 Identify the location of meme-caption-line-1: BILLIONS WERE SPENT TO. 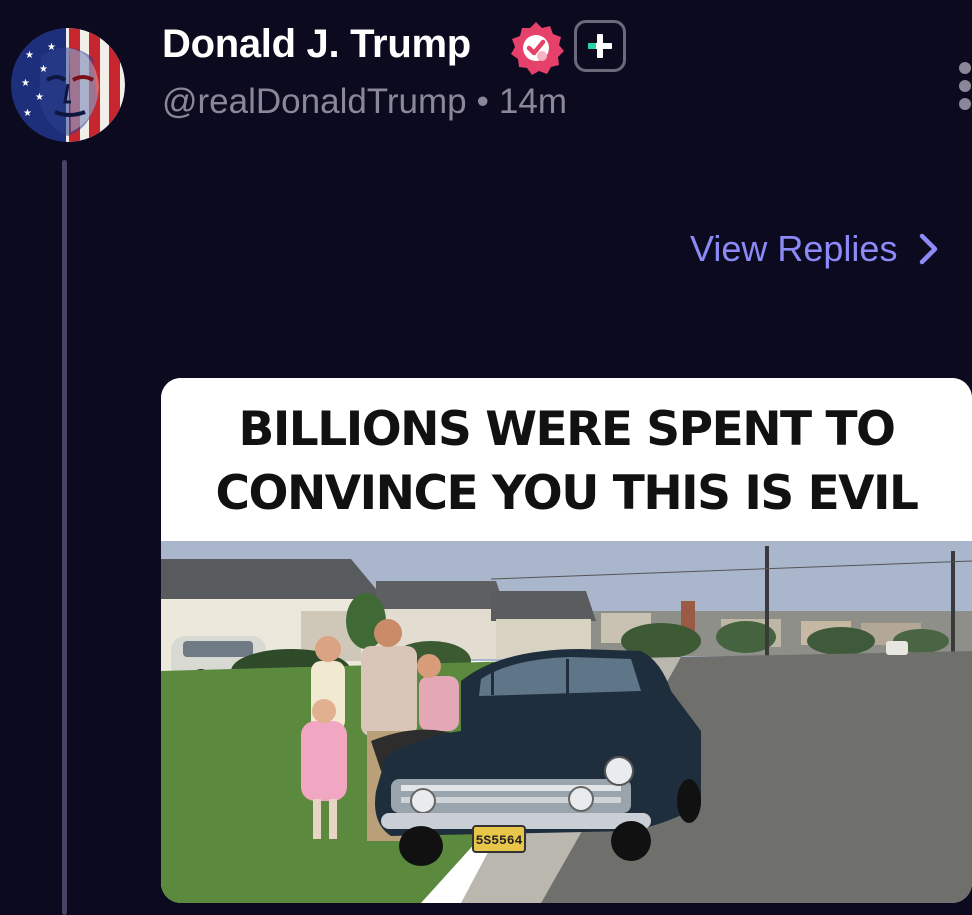
(567, 429).